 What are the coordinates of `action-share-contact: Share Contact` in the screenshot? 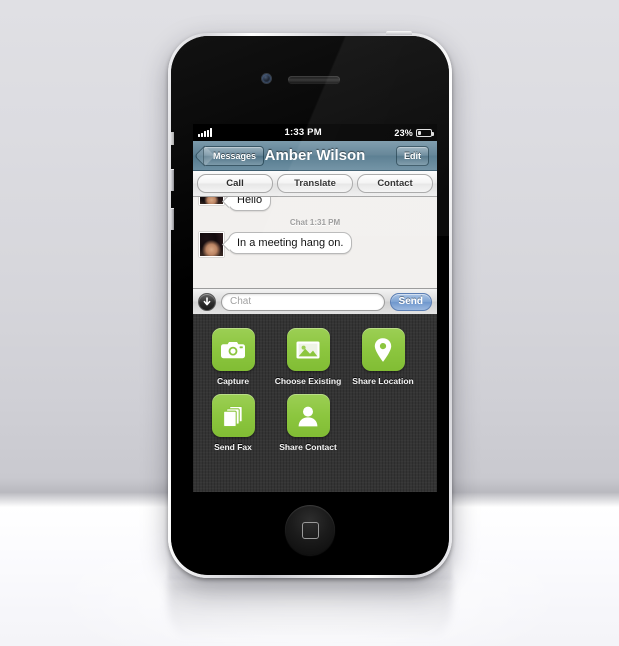 It's located at (308, 423).